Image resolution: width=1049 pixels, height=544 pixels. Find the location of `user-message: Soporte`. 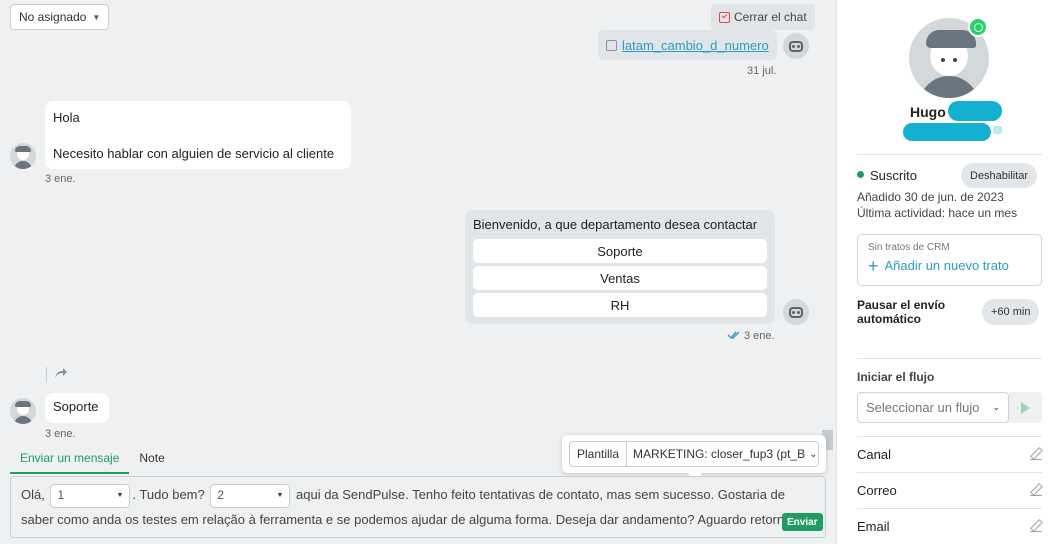

user-message: Soporte is located at coordinates (77, 408).